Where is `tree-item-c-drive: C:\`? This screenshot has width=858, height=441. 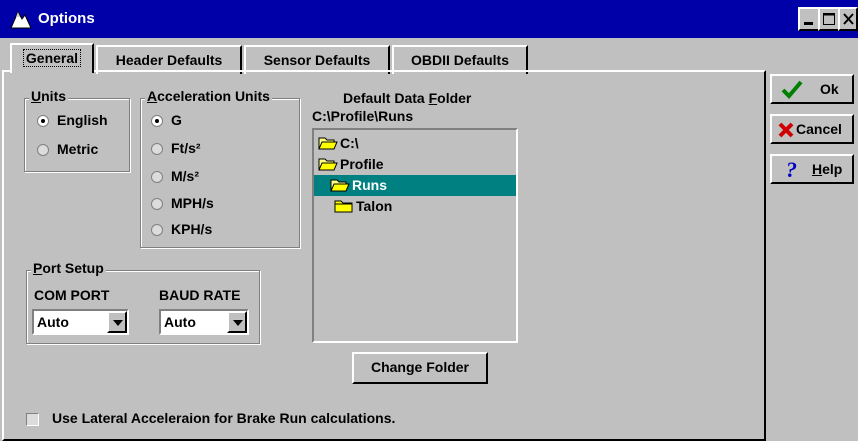 tree-item-c-drive: C:\ is located at coordinates (378, 143).